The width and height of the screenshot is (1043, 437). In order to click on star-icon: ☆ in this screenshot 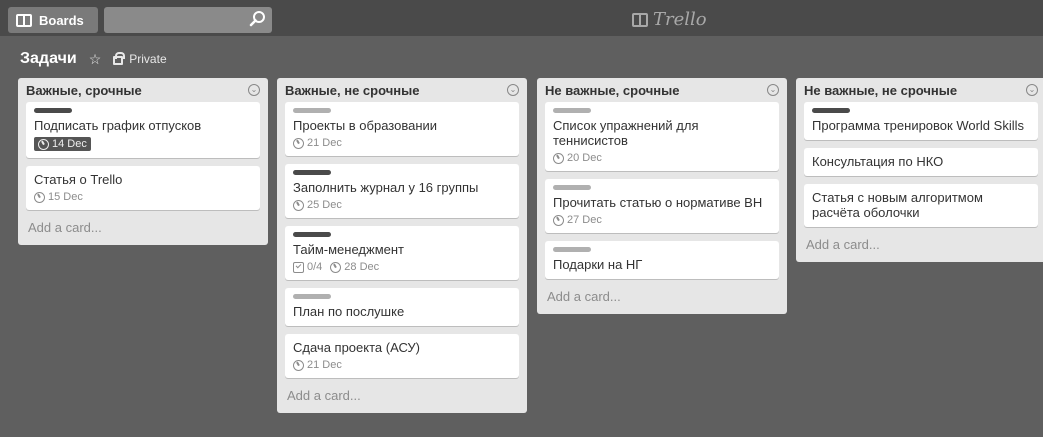, I will do `click(95, 59)`.